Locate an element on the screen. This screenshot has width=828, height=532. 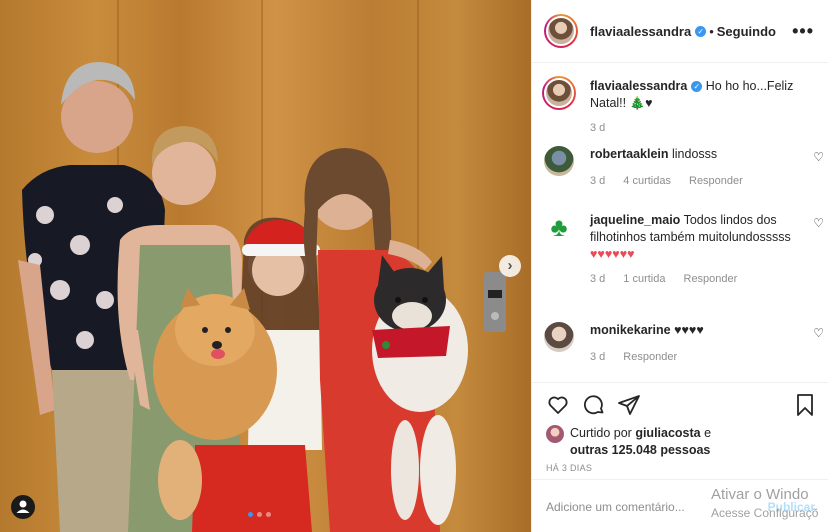
tag-user-icon is located at coordinates (23, 507).